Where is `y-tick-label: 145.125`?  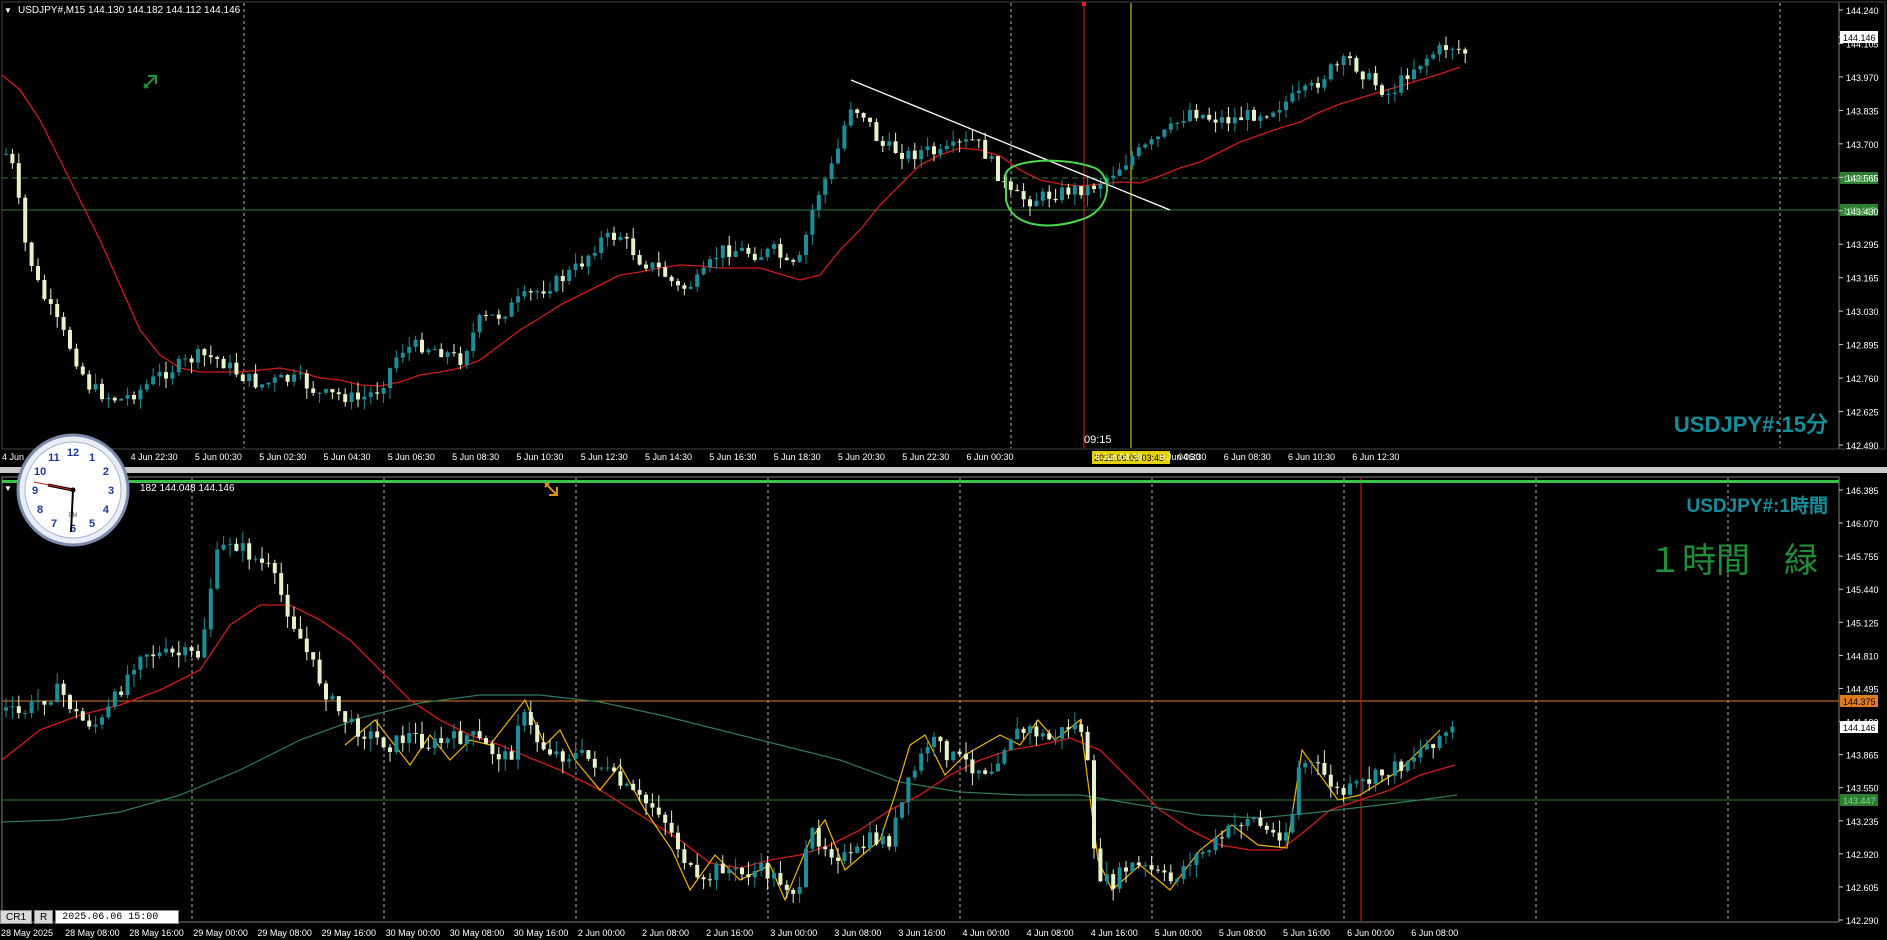
y-tick-label: 145.125 is located at coordinates (1862, 623).